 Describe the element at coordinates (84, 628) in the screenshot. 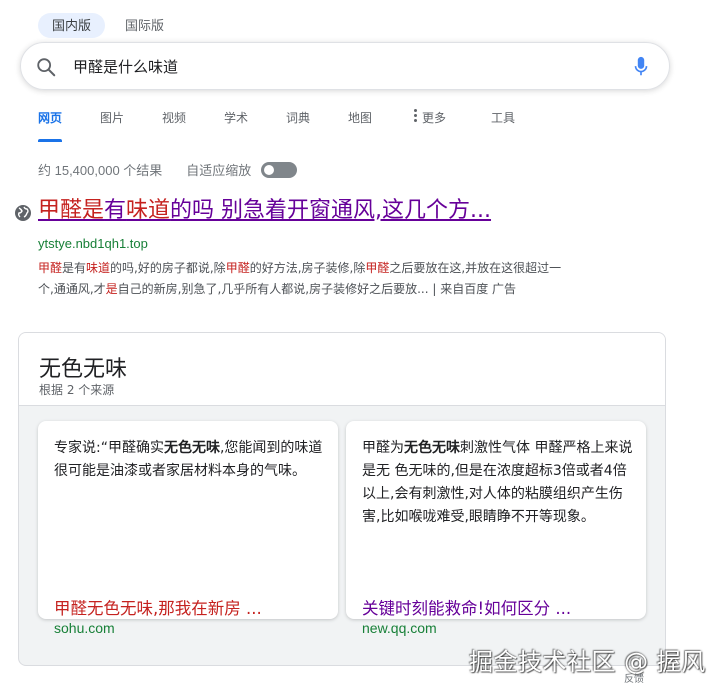

I see `source-domain: sohu.com` at that location.